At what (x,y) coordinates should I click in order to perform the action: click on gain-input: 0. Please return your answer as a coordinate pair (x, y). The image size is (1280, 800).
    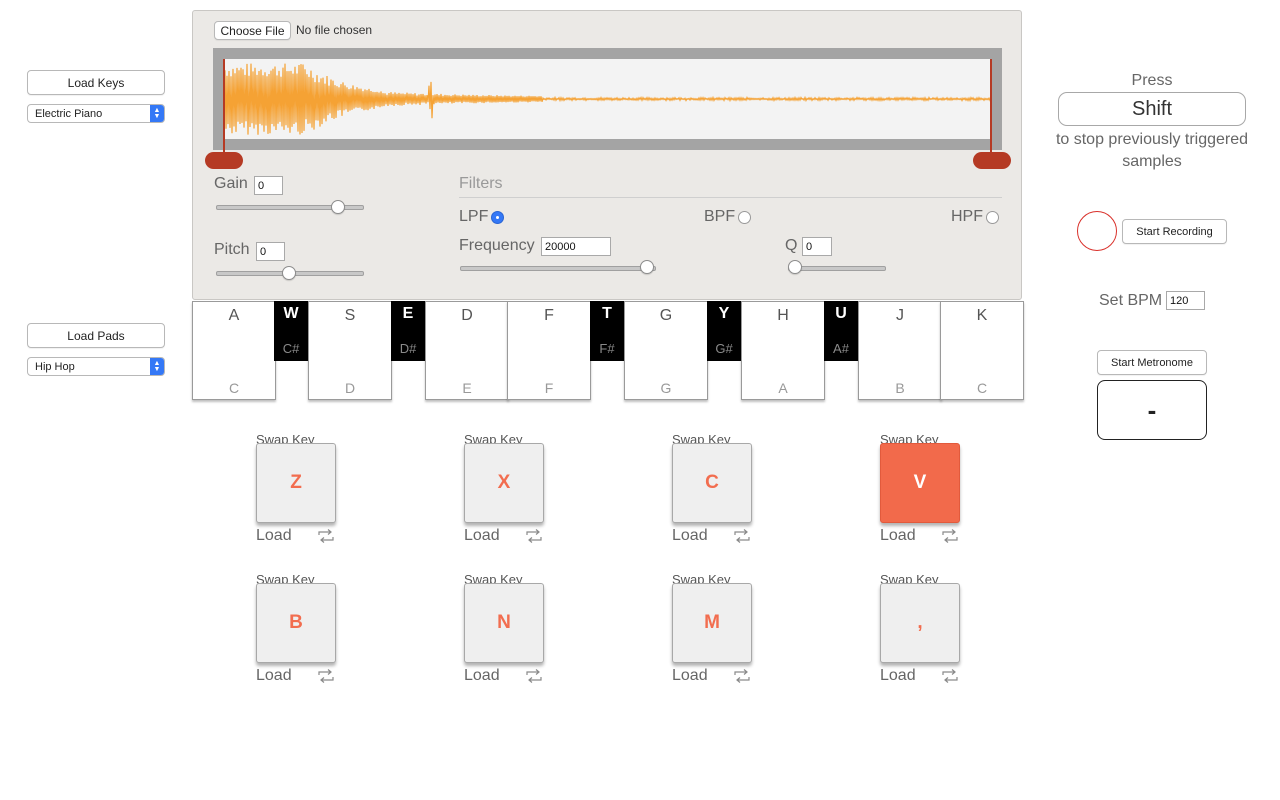
    Looking at the image, I should click on (268, 185).